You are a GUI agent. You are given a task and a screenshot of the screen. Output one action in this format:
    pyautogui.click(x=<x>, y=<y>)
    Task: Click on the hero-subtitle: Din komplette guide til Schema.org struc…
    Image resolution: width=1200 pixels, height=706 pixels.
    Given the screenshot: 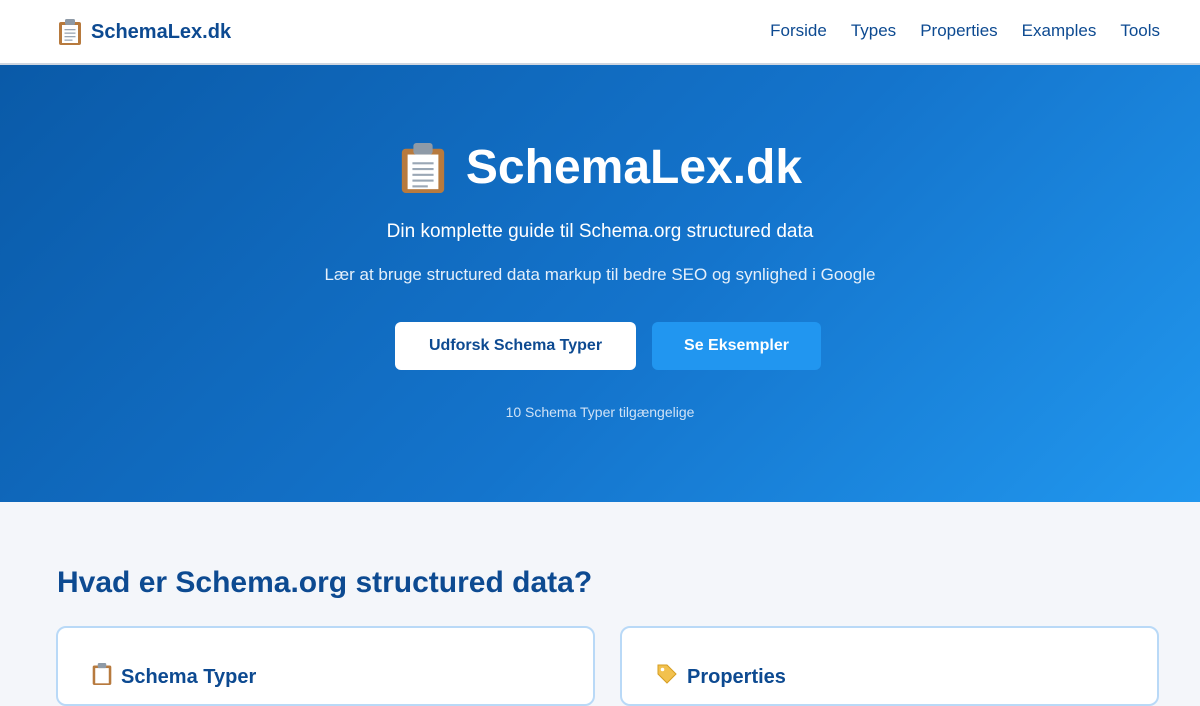 What is the action you would take?
    pyautogui.click(x=600, y=231)
    